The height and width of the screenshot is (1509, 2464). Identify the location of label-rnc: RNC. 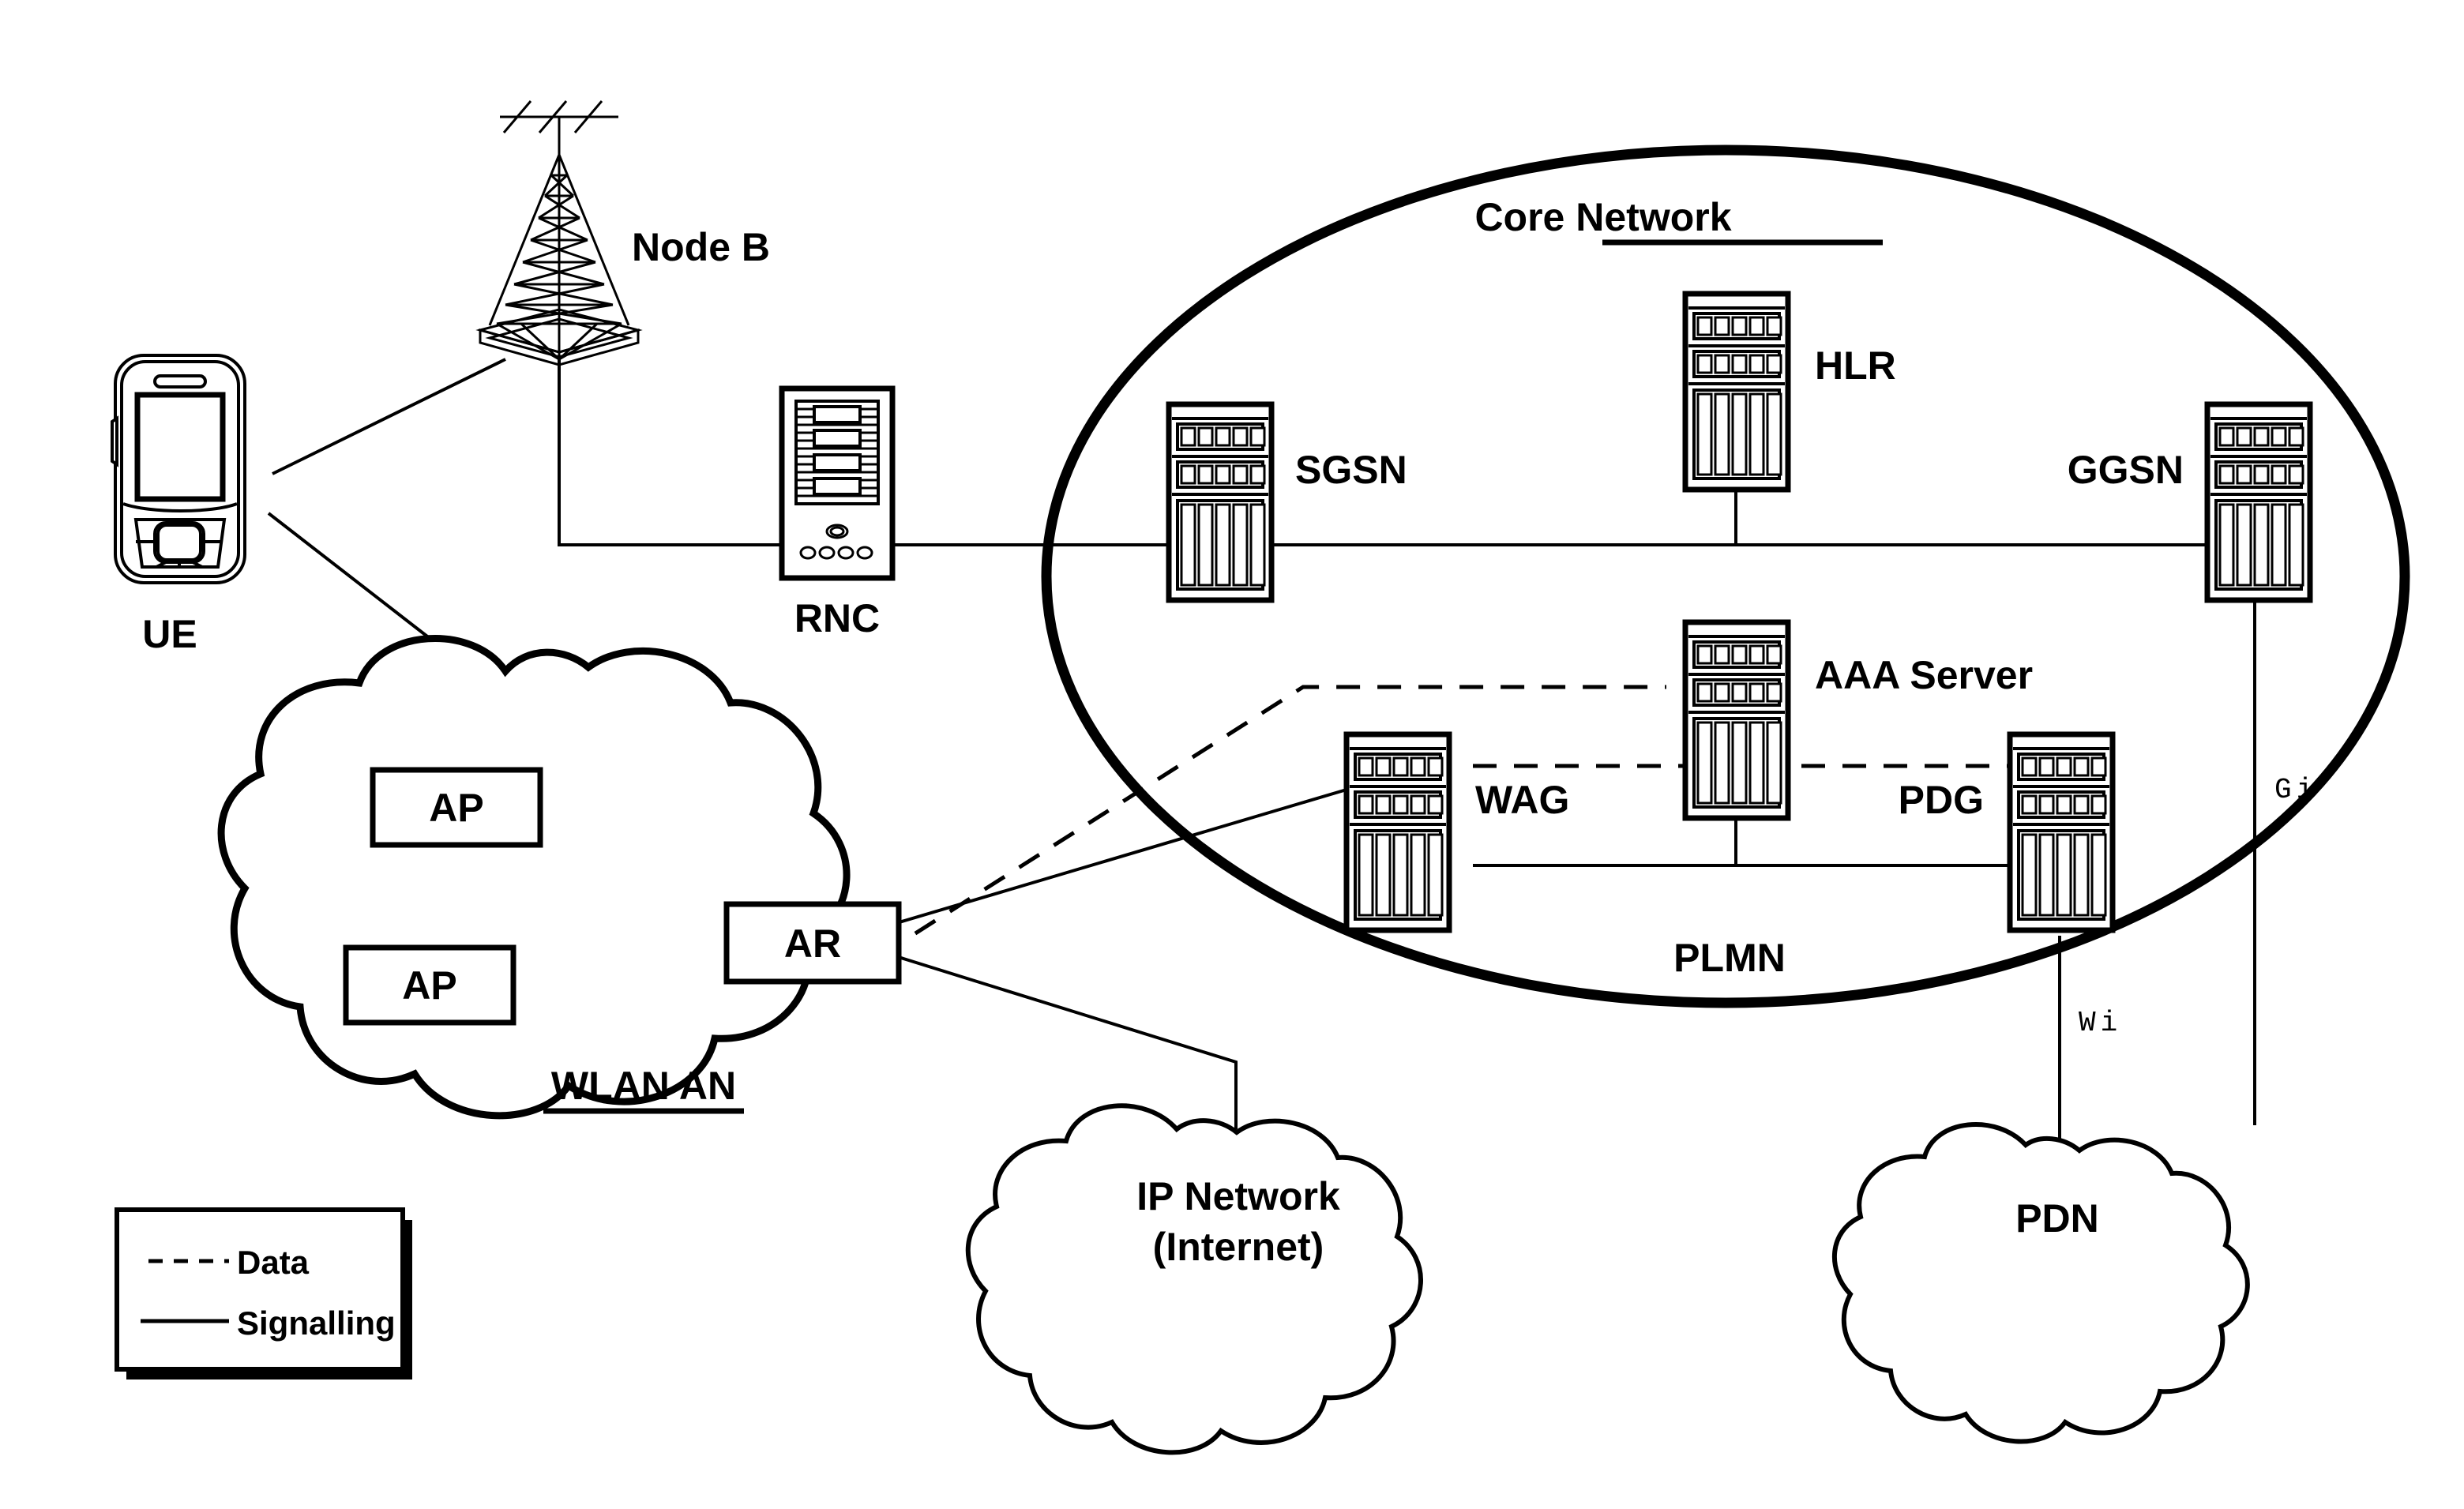
(837, 618).